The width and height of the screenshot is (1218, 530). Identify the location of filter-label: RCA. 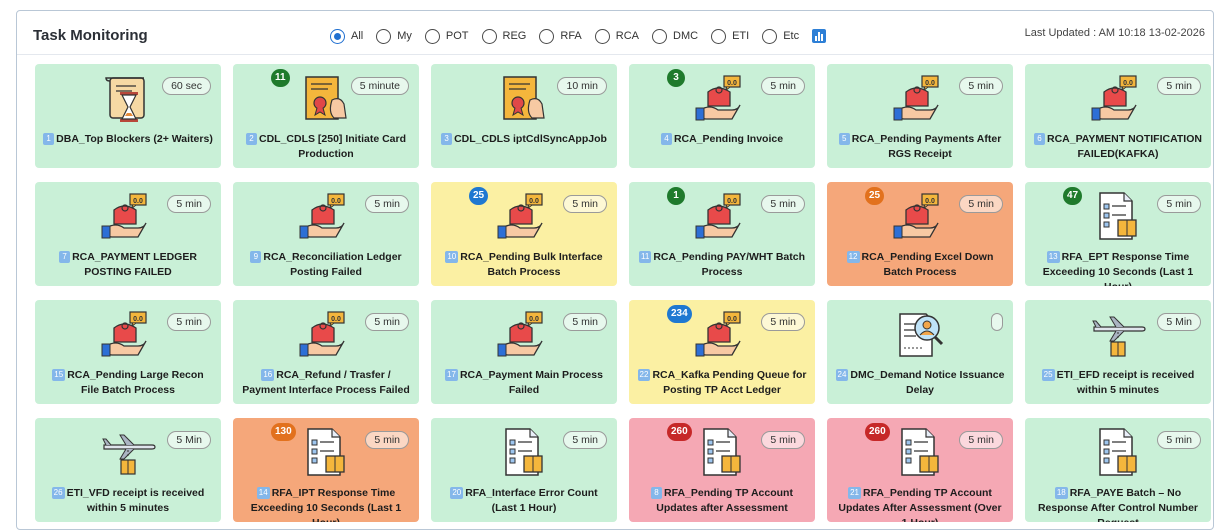
(627, 36).